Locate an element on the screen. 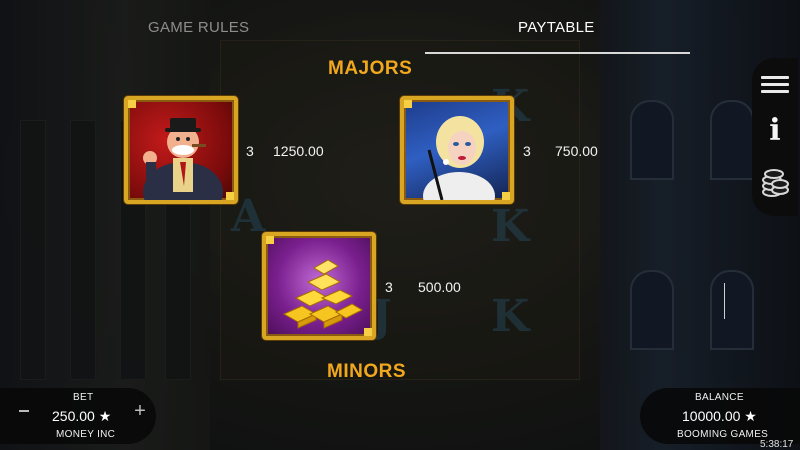 Image resolution: width=800 pixels, height=450 pixels. lady-pay-value: 750.00 is located at coordinates (576, 151).